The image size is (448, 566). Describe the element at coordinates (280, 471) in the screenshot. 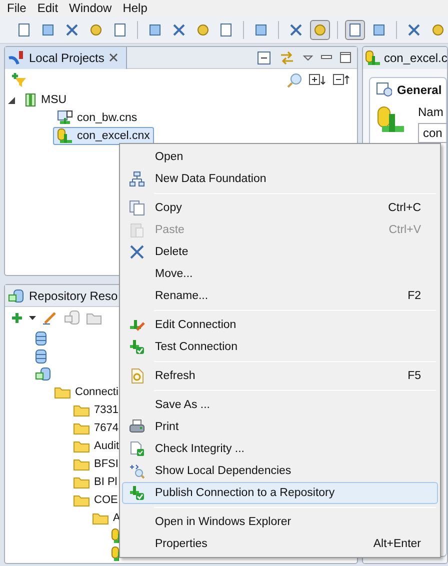

I see `menu-item: Show Local Dependencies` at that location.